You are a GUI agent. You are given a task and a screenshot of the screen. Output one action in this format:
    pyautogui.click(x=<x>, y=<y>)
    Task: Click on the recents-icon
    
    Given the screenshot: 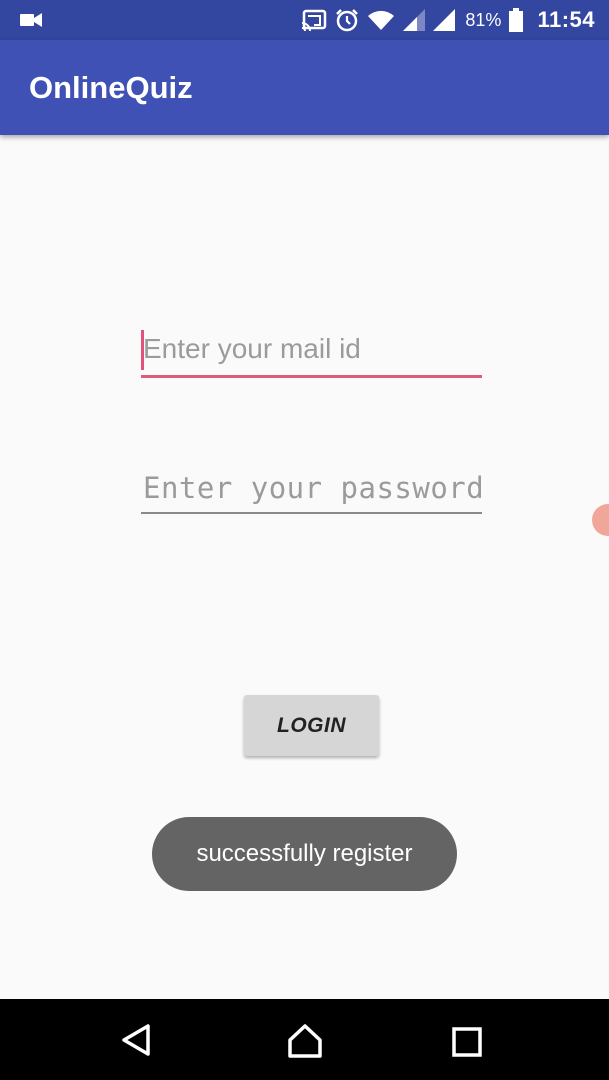 What is the action you would take?
    pyautogui.click(x=467, y=1042)
    